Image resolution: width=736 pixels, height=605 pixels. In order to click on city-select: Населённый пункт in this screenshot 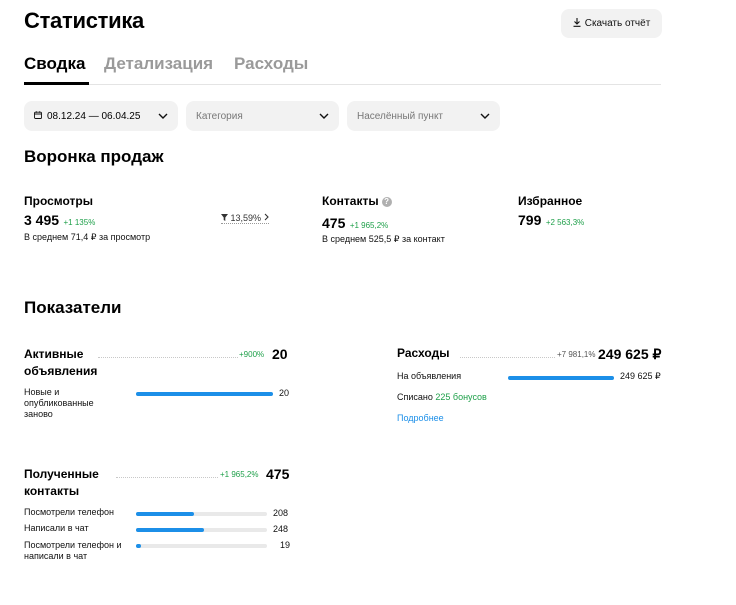, I will do `click(423, 116)`.